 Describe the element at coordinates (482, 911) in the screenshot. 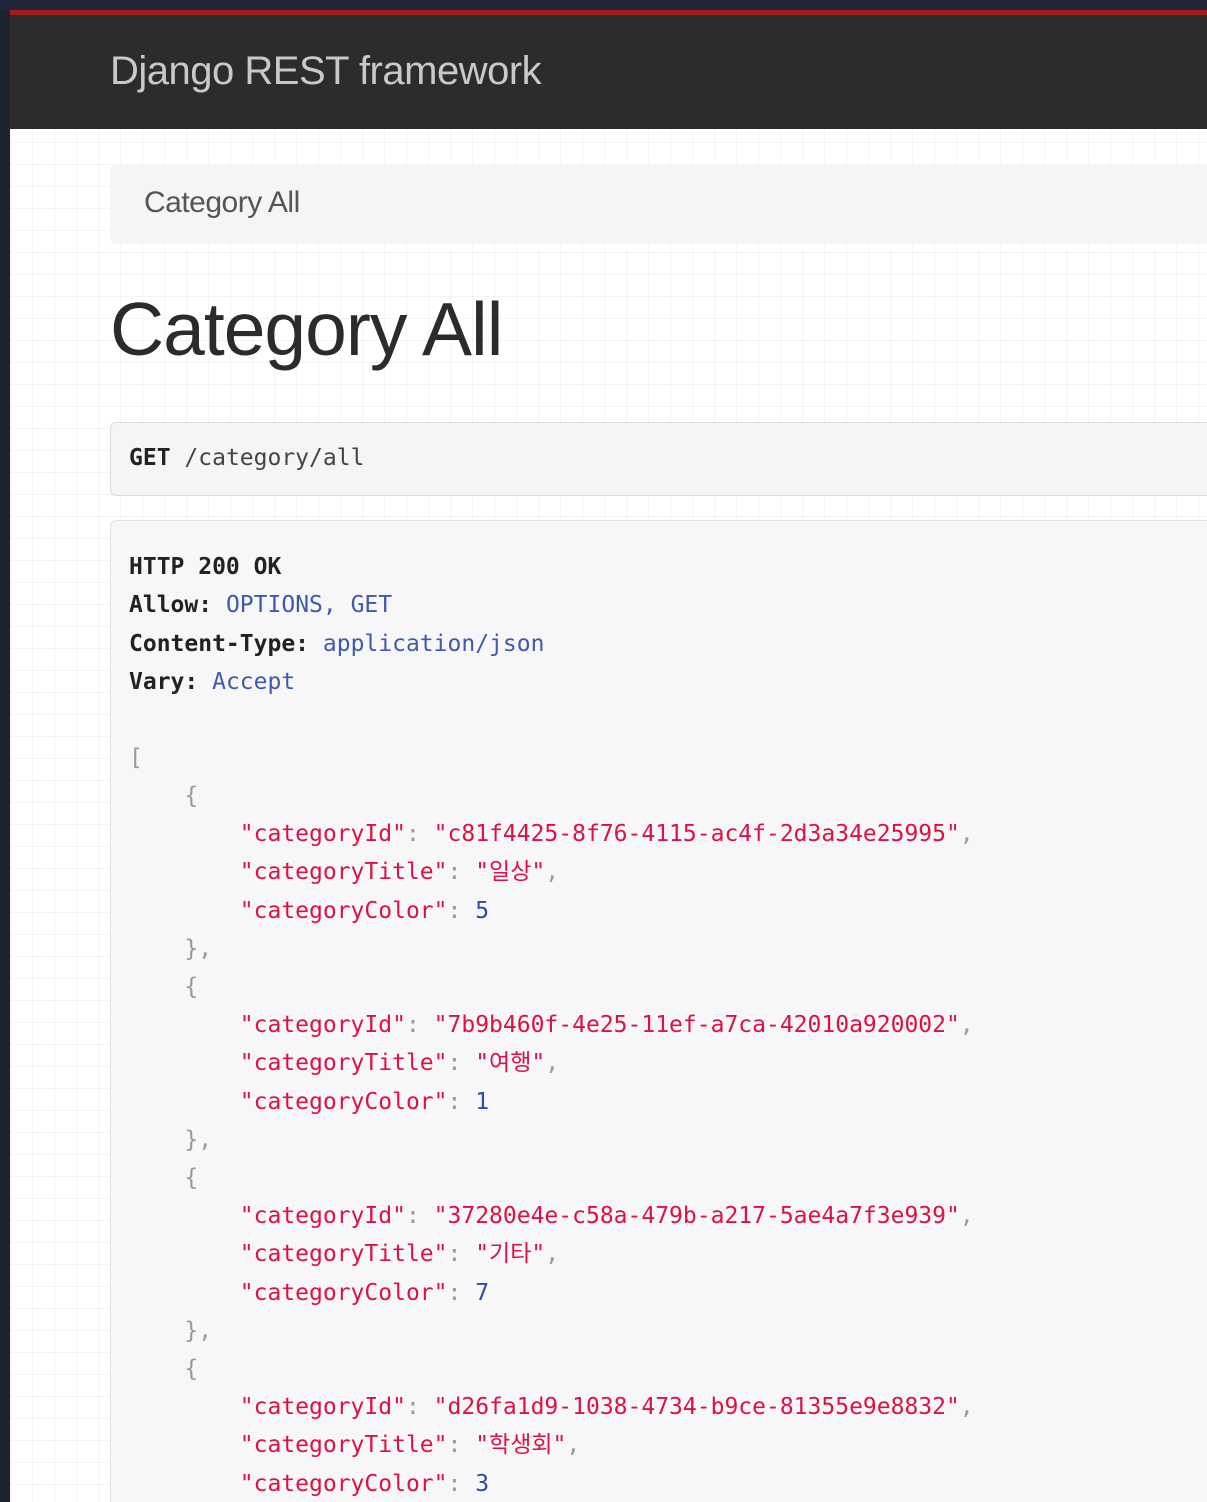

I see `json-number: 5` at that location.